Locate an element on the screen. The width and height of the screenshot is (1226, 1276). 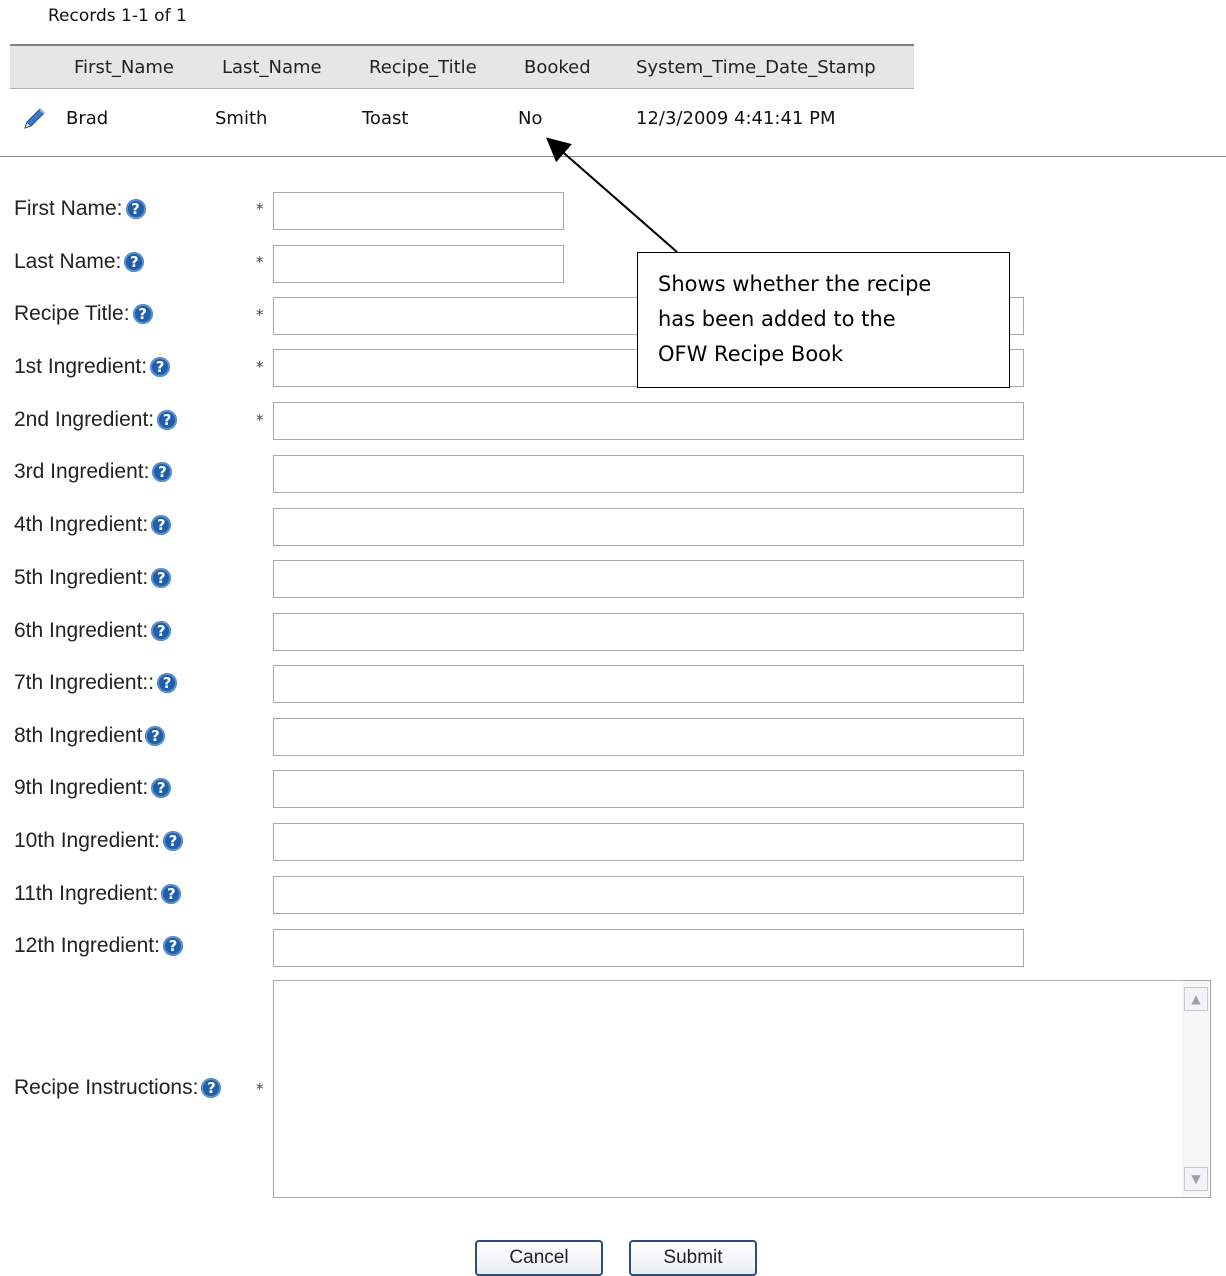
ingredient-4-input is located at coordinates (648, 527).